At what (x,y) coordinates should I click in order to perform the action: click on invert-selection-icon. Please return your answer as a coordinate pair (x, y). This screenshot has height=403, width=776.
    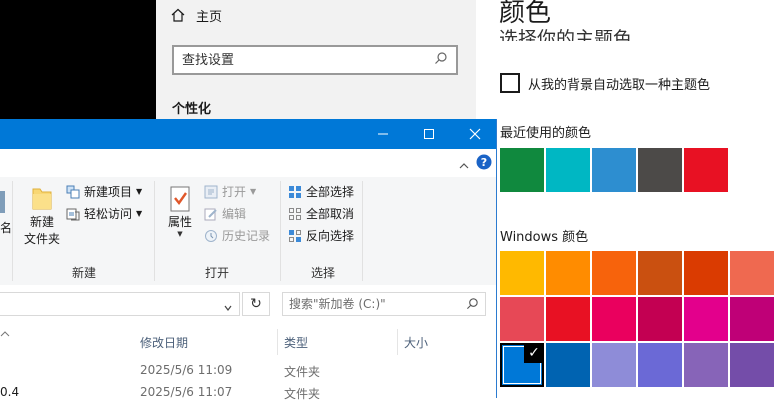
    Looking at the image, I should click on (295, 235).